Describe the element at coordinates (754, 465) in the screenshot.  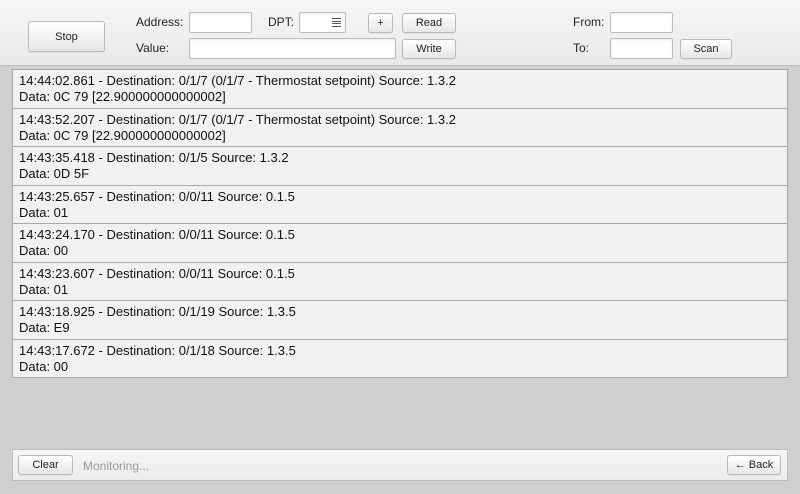
I see `back-button: ← Back` at that location.